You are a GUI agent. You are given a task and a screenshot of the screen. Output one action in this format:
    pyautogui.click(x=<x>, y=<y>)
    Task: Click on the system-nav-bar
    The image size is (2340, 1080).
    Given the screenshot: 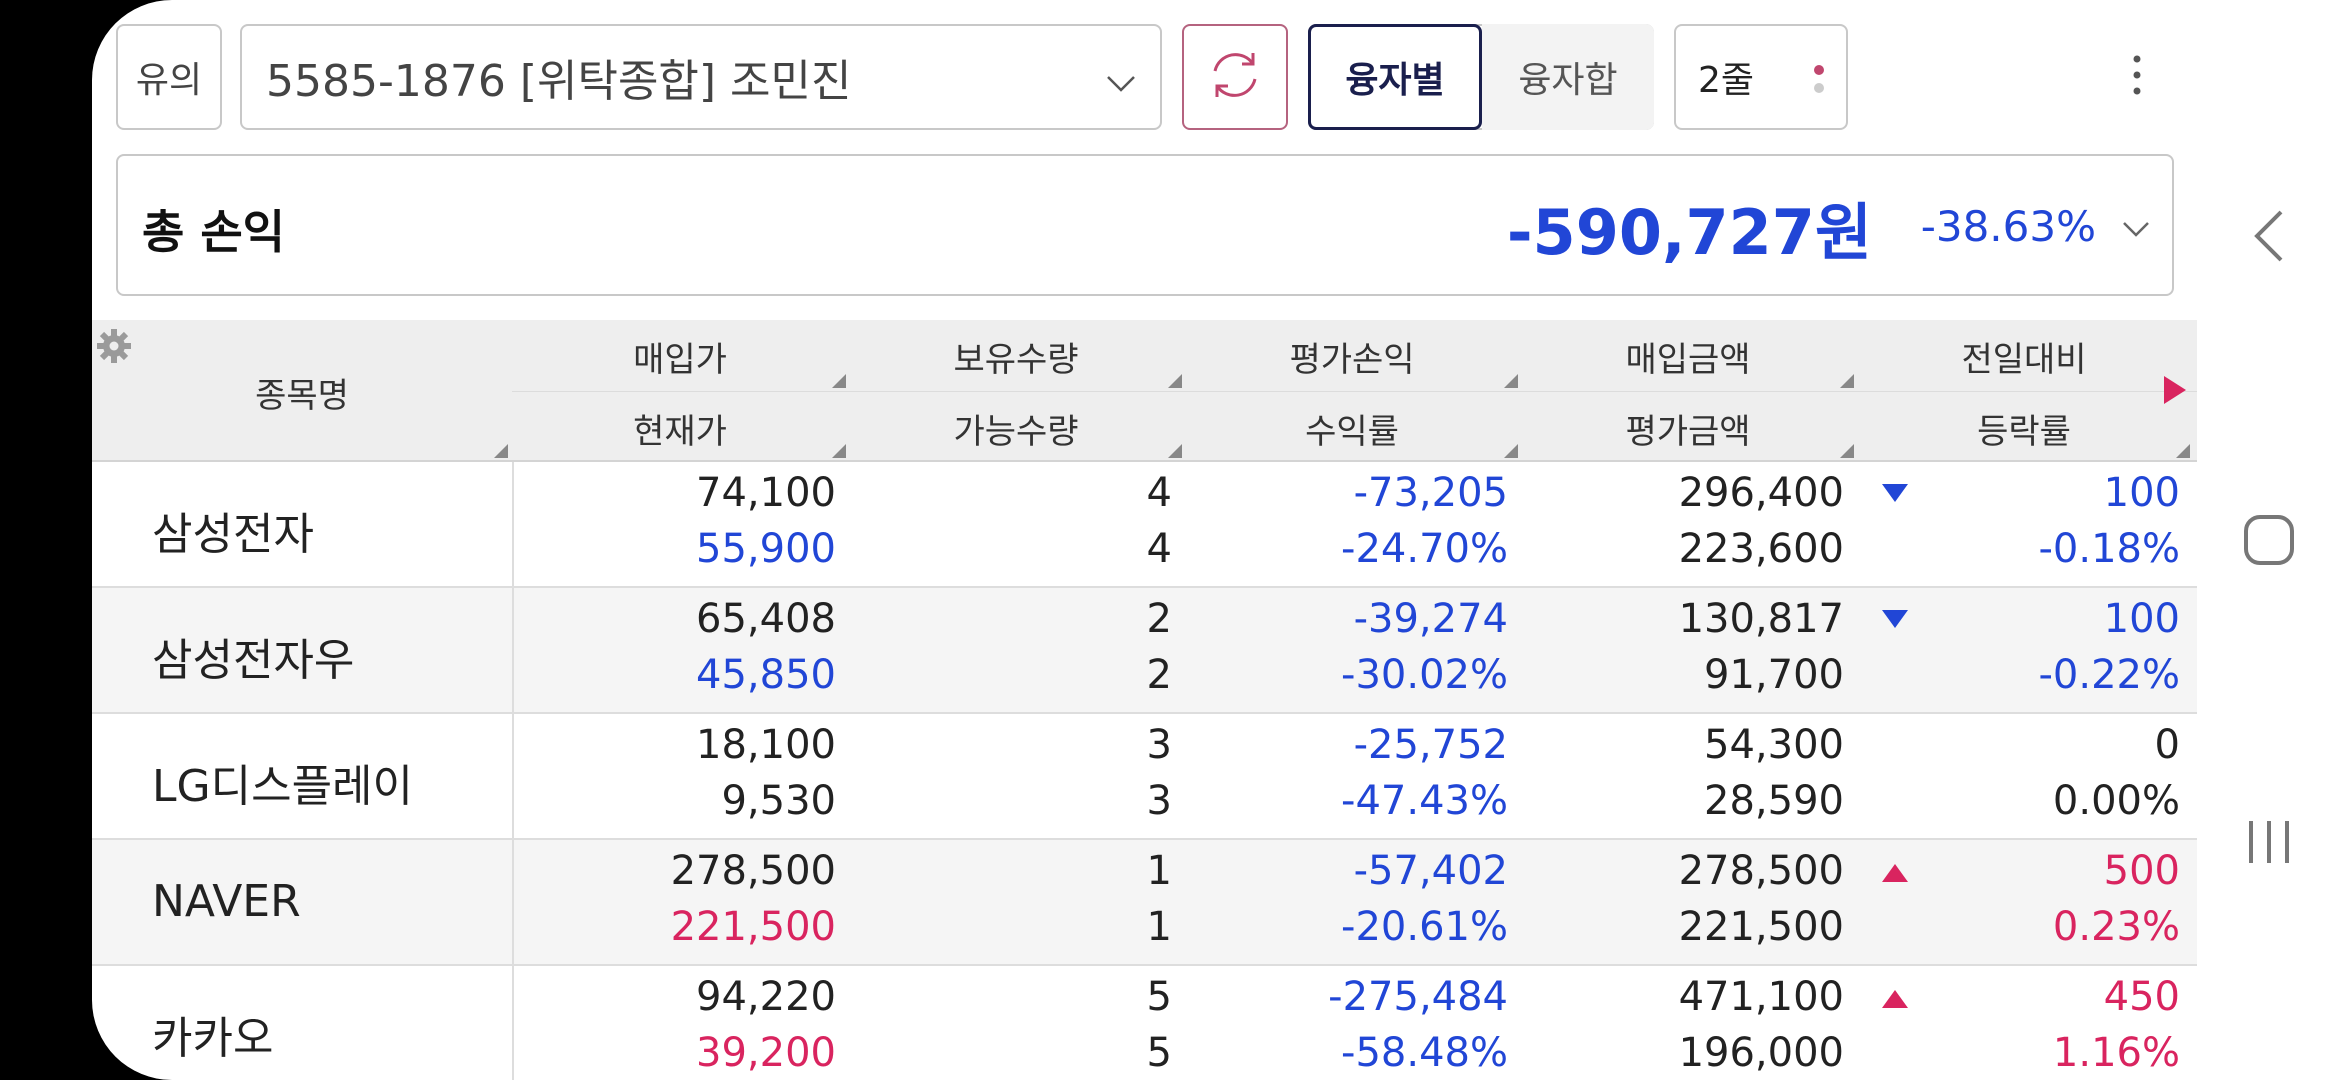 What is the action you would take?
    pyautogui.click(x=2268, y=540)
    